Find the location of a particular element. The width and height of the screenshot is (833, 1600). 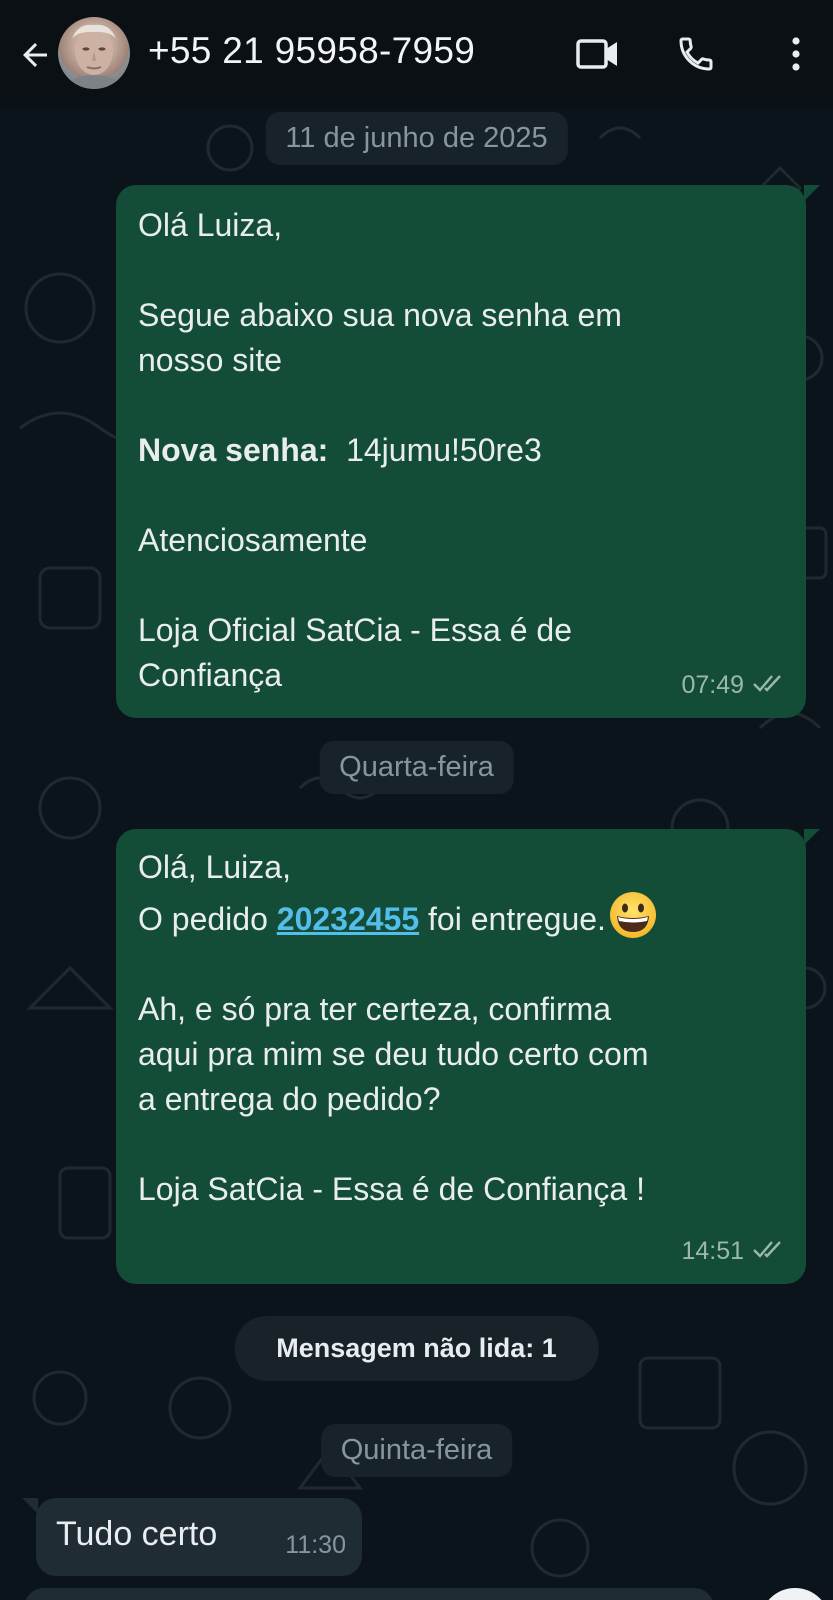

unread-messages-chip: Mensagem não lida: 1 is located at coordinates (416, 1348).